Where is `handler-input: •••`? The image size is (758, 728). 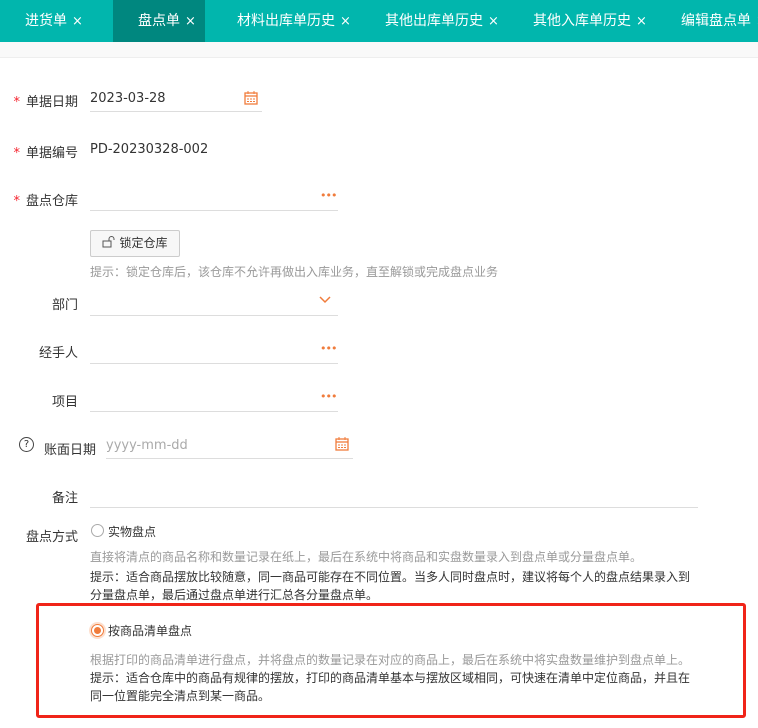
handler-input: ••• is located at coordinates (214, 353).